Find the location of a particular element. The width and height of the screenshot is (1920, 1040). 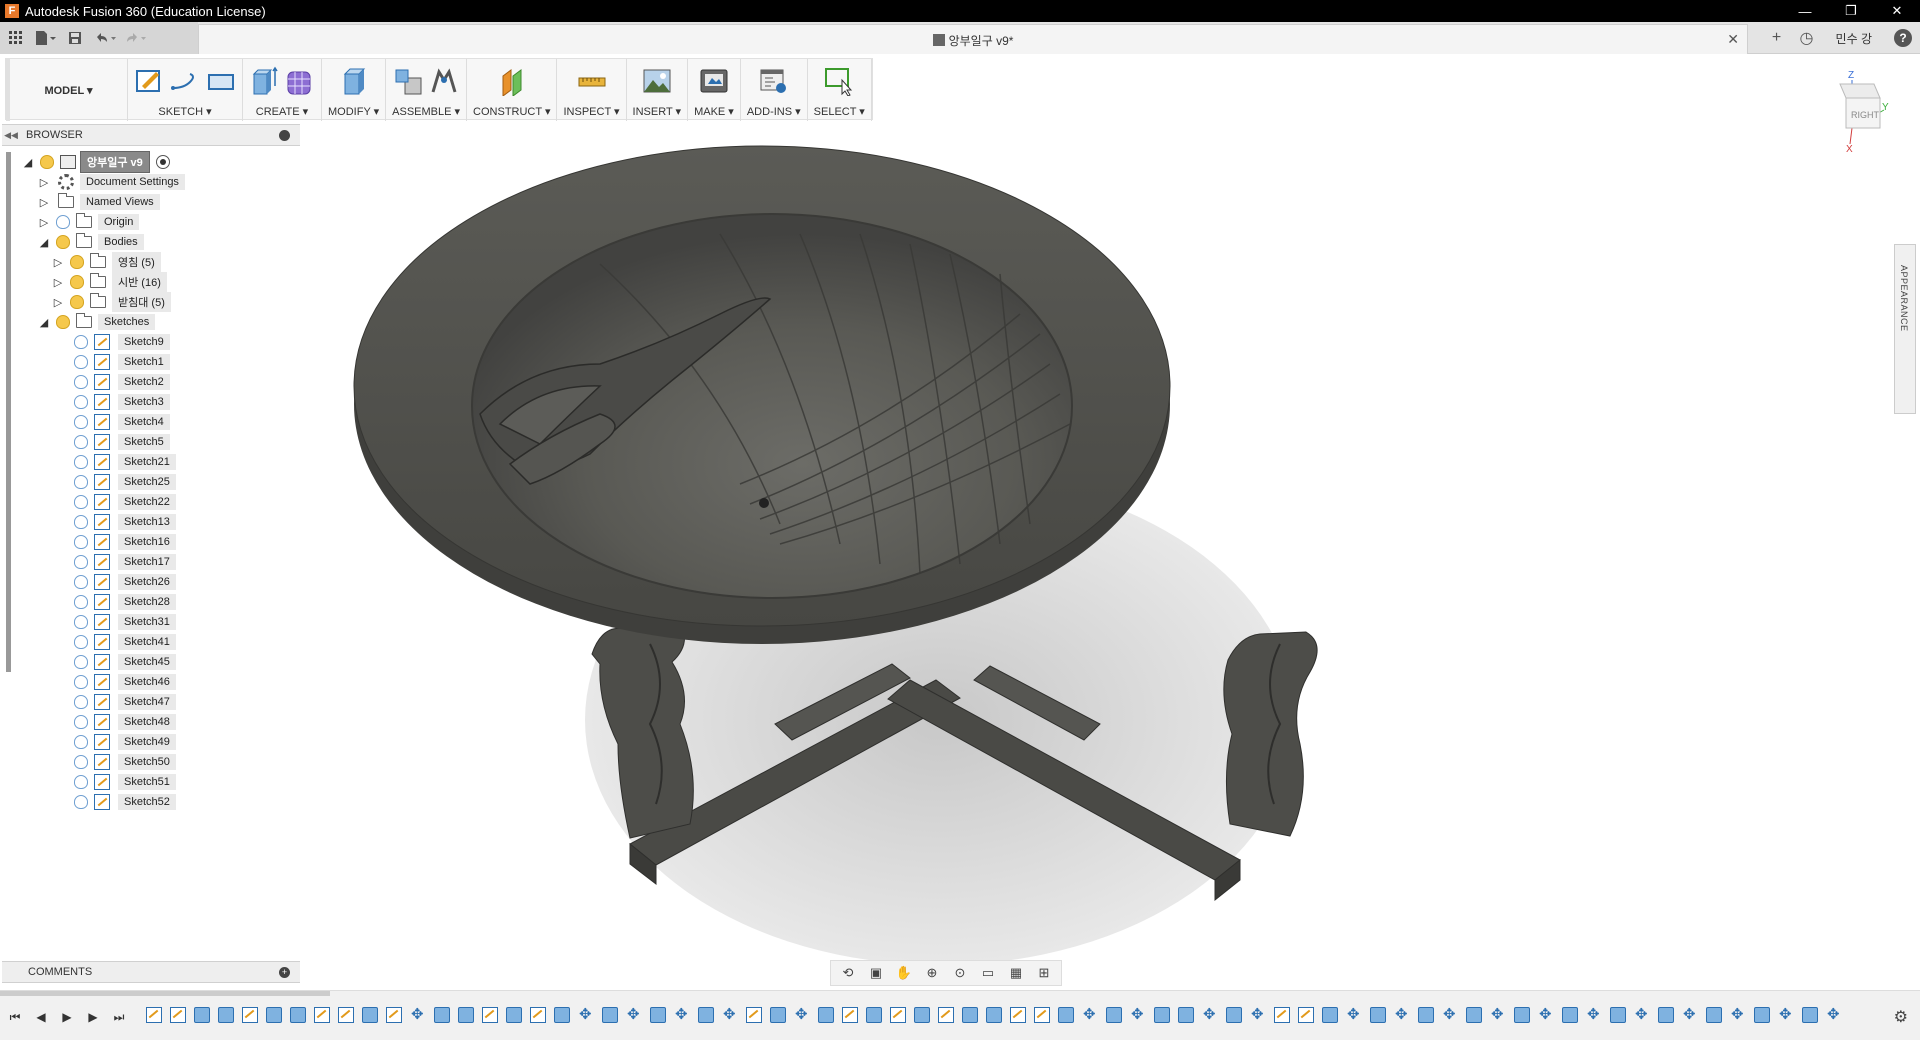

tree-sketch-item: Sketch52 is located at coordinates (122, 802).